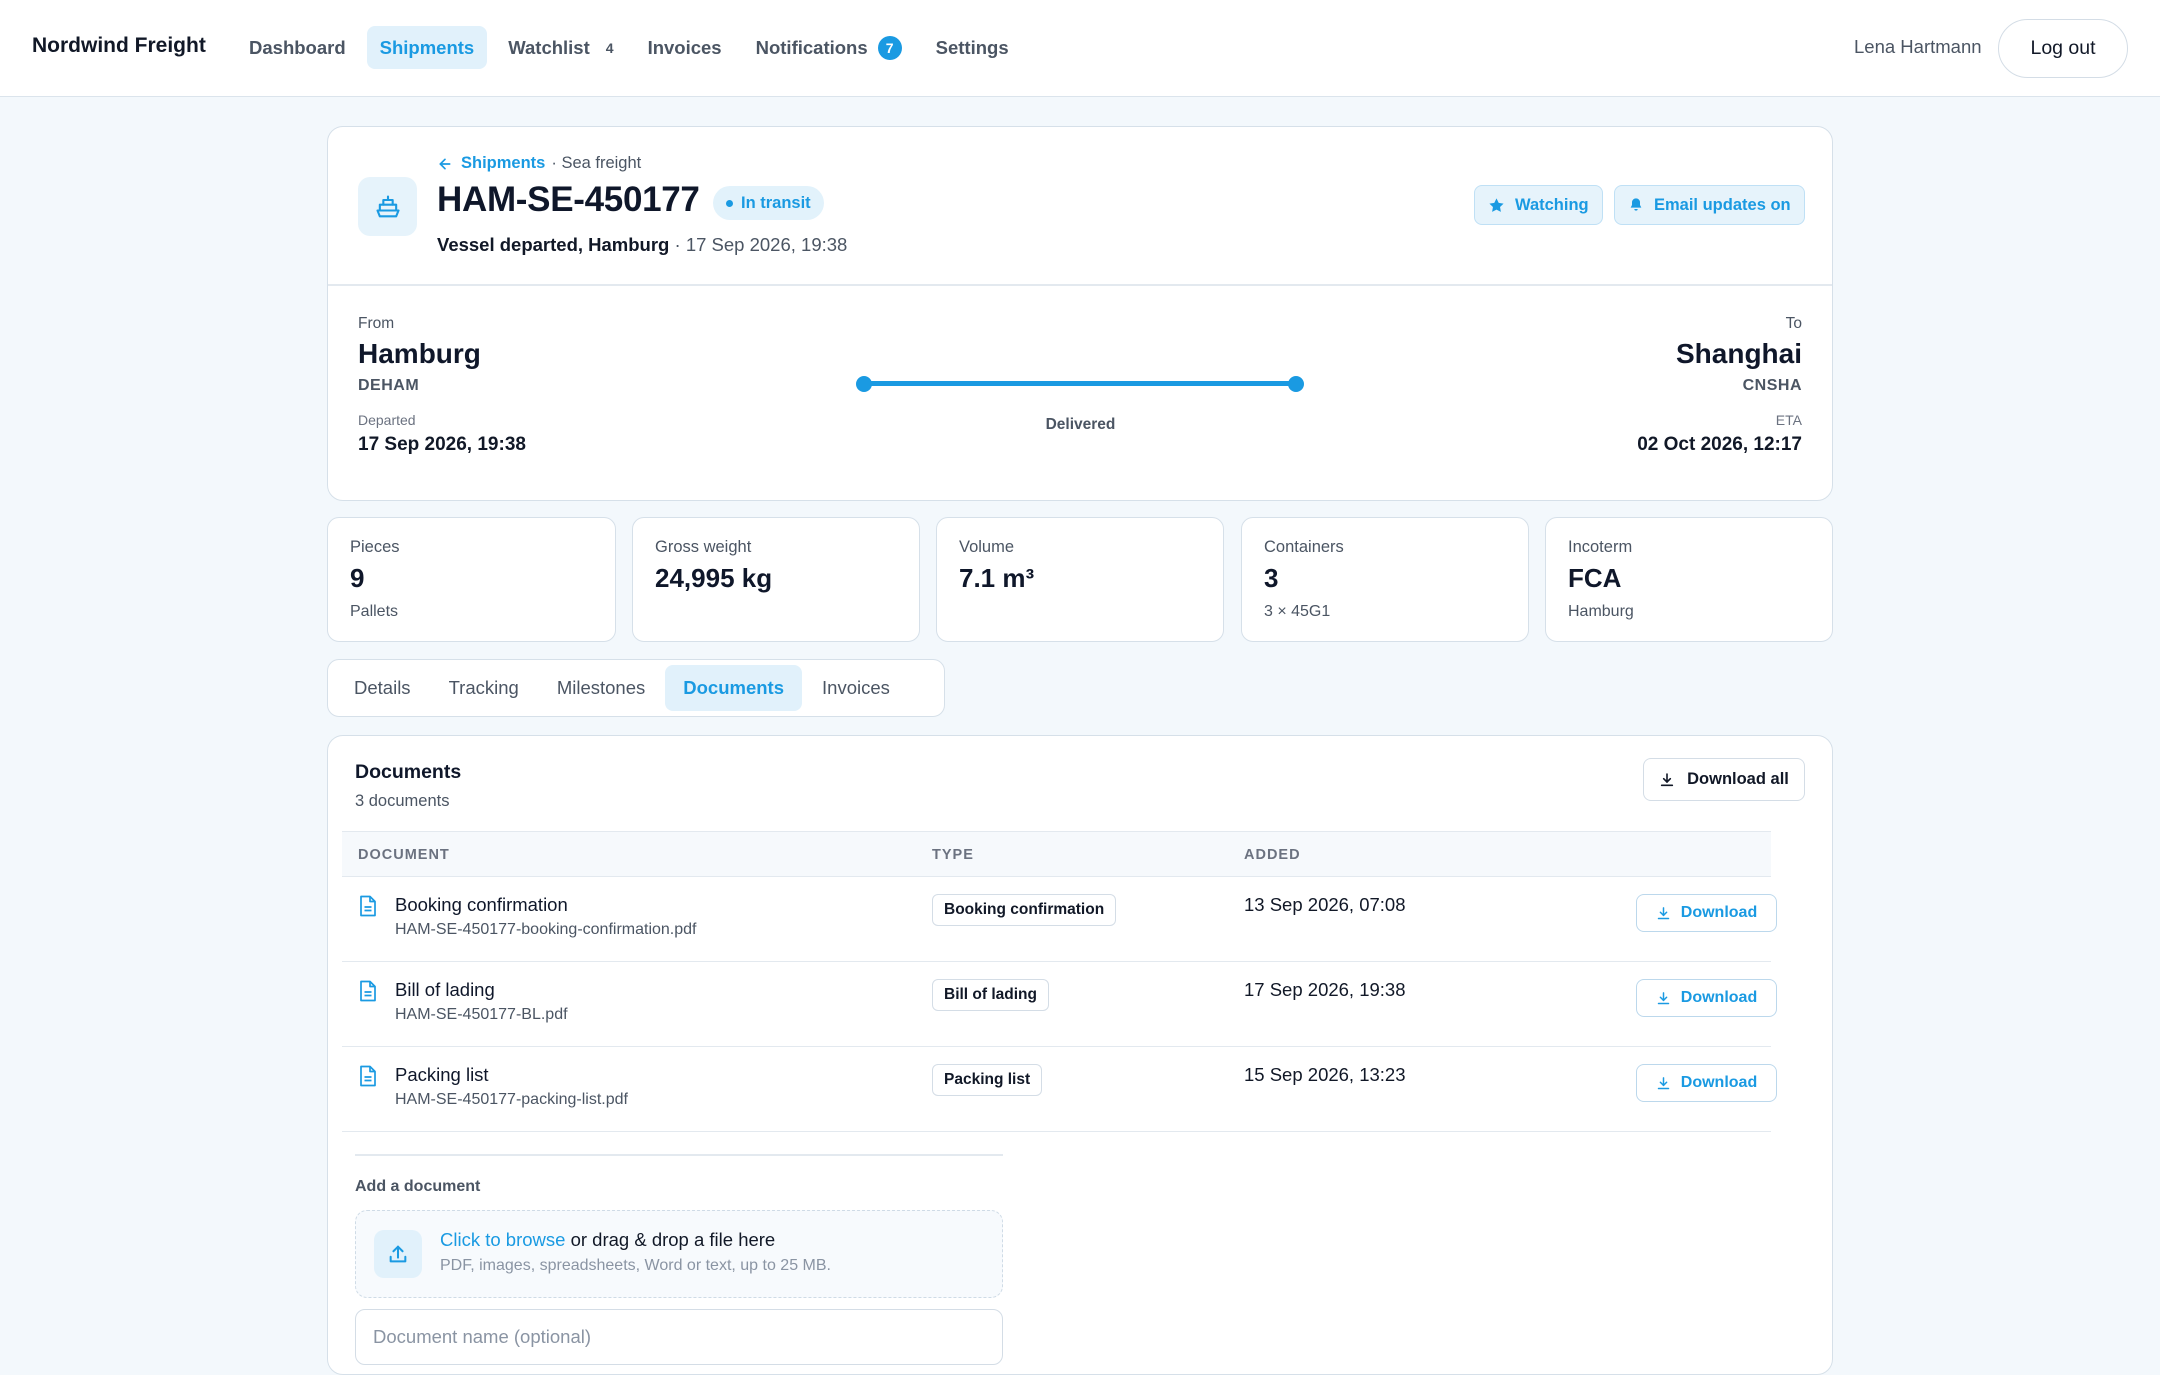  Describe the element at coordinates (776, 579) in the screenshot. I see `stat-card-gross-weight: Gross weight 24,995 kg` at that location.